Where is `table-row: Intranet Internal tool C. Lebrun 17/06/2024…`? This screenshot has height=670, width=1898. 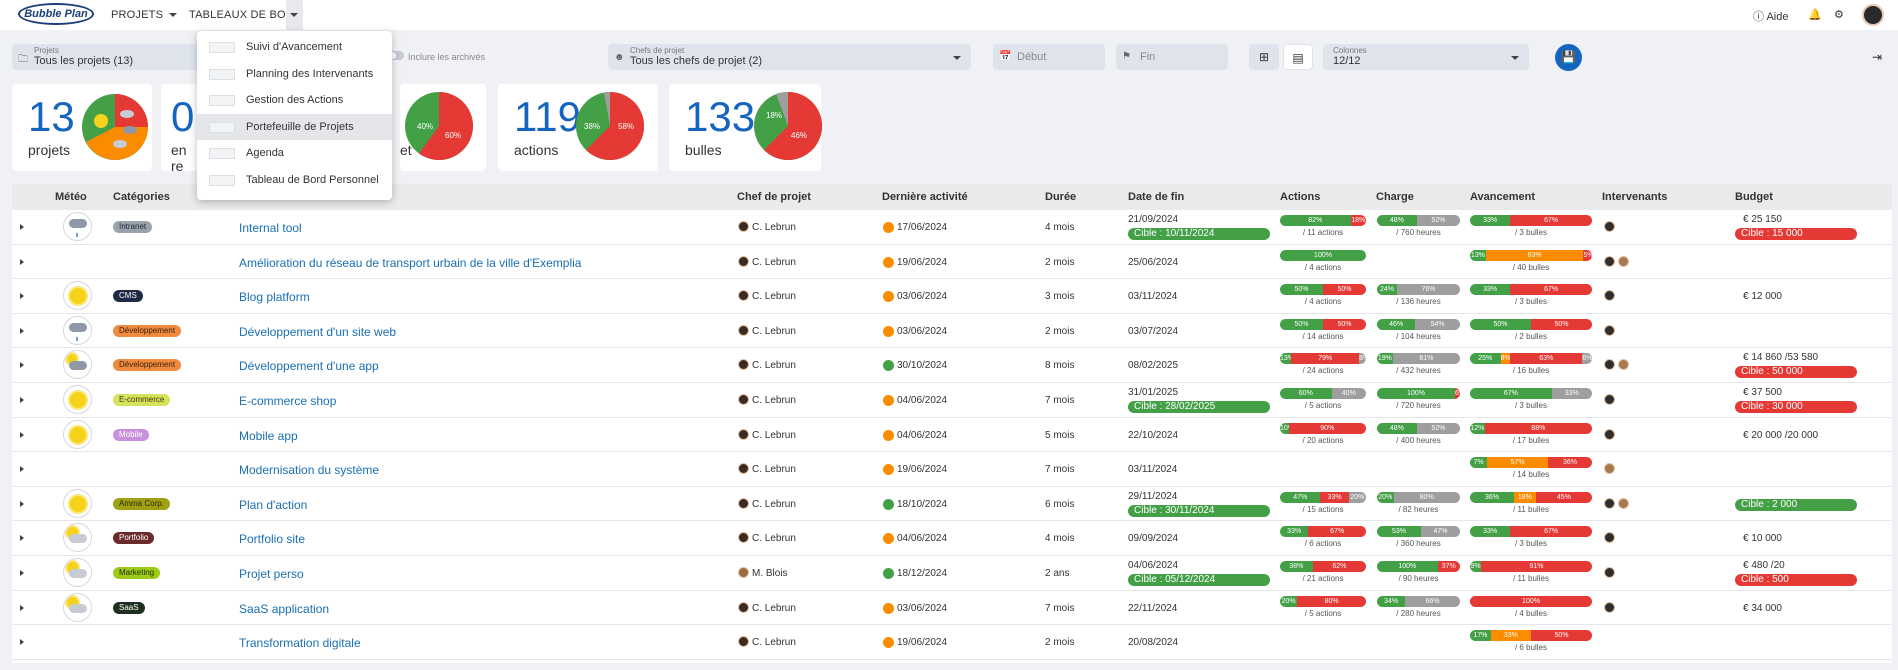 table-row: Intranet Internal tool C. Lebrun 17/06/2024… is located at coordinates (952, 227).